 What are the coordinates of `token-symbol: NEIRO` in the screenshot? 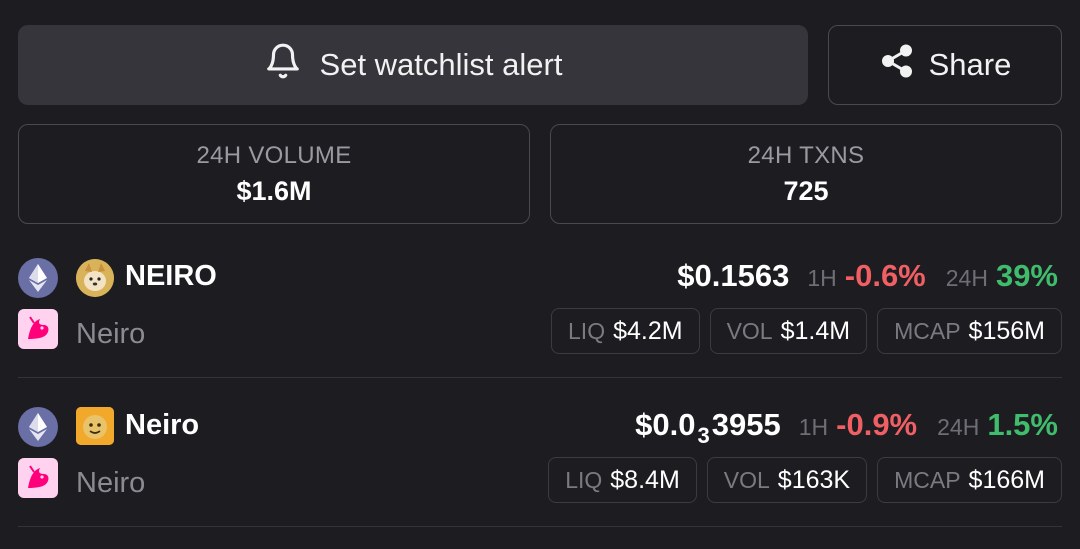 It's located at (171, 276).